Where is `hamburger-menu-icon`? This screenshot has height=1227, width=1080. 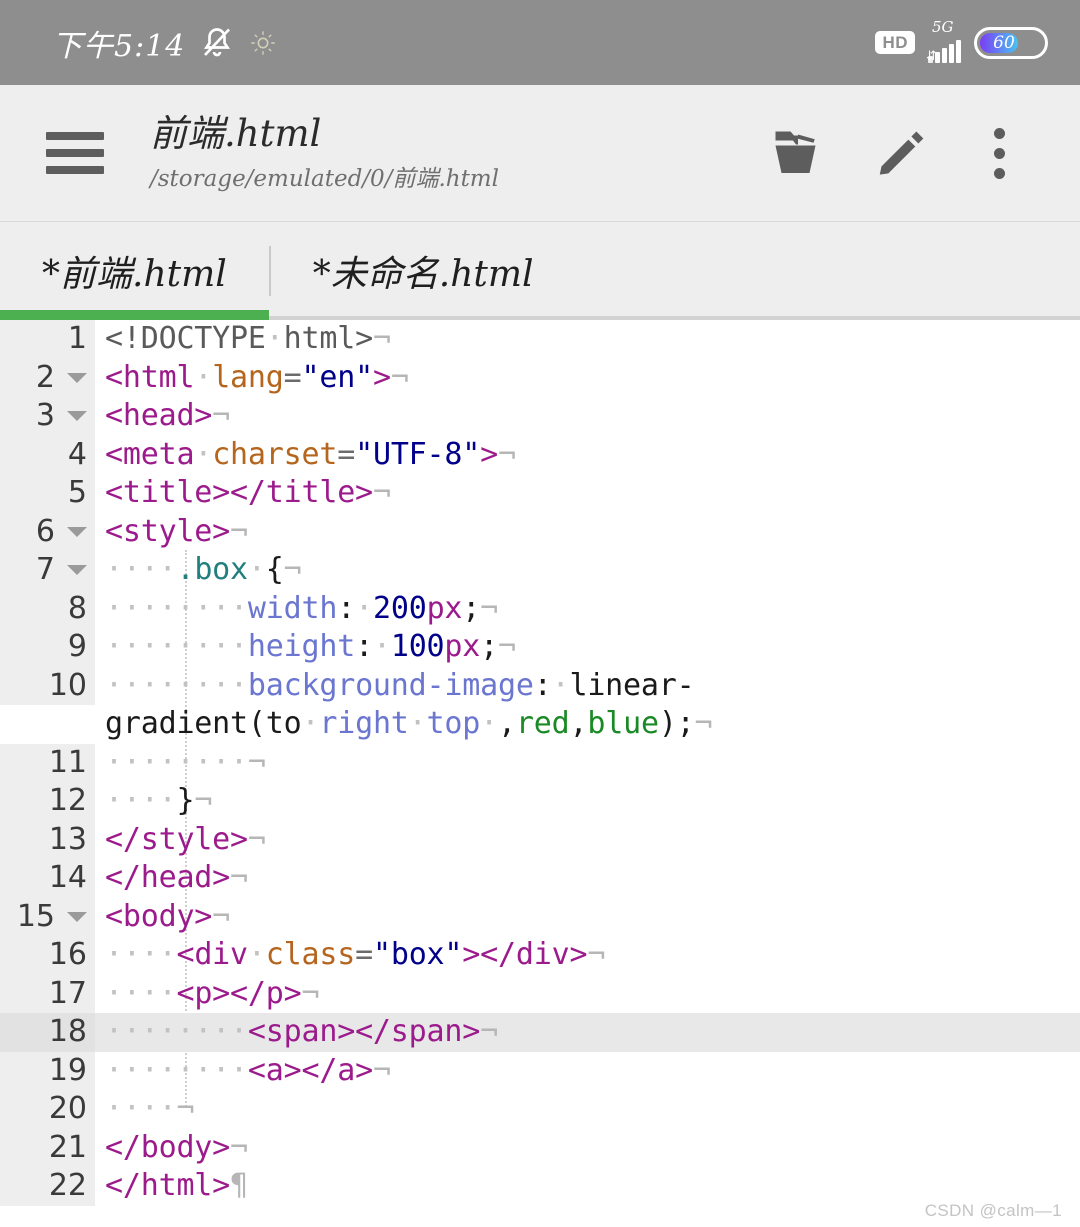 hamburger-menu-icon is located at coordinates (75, 153).